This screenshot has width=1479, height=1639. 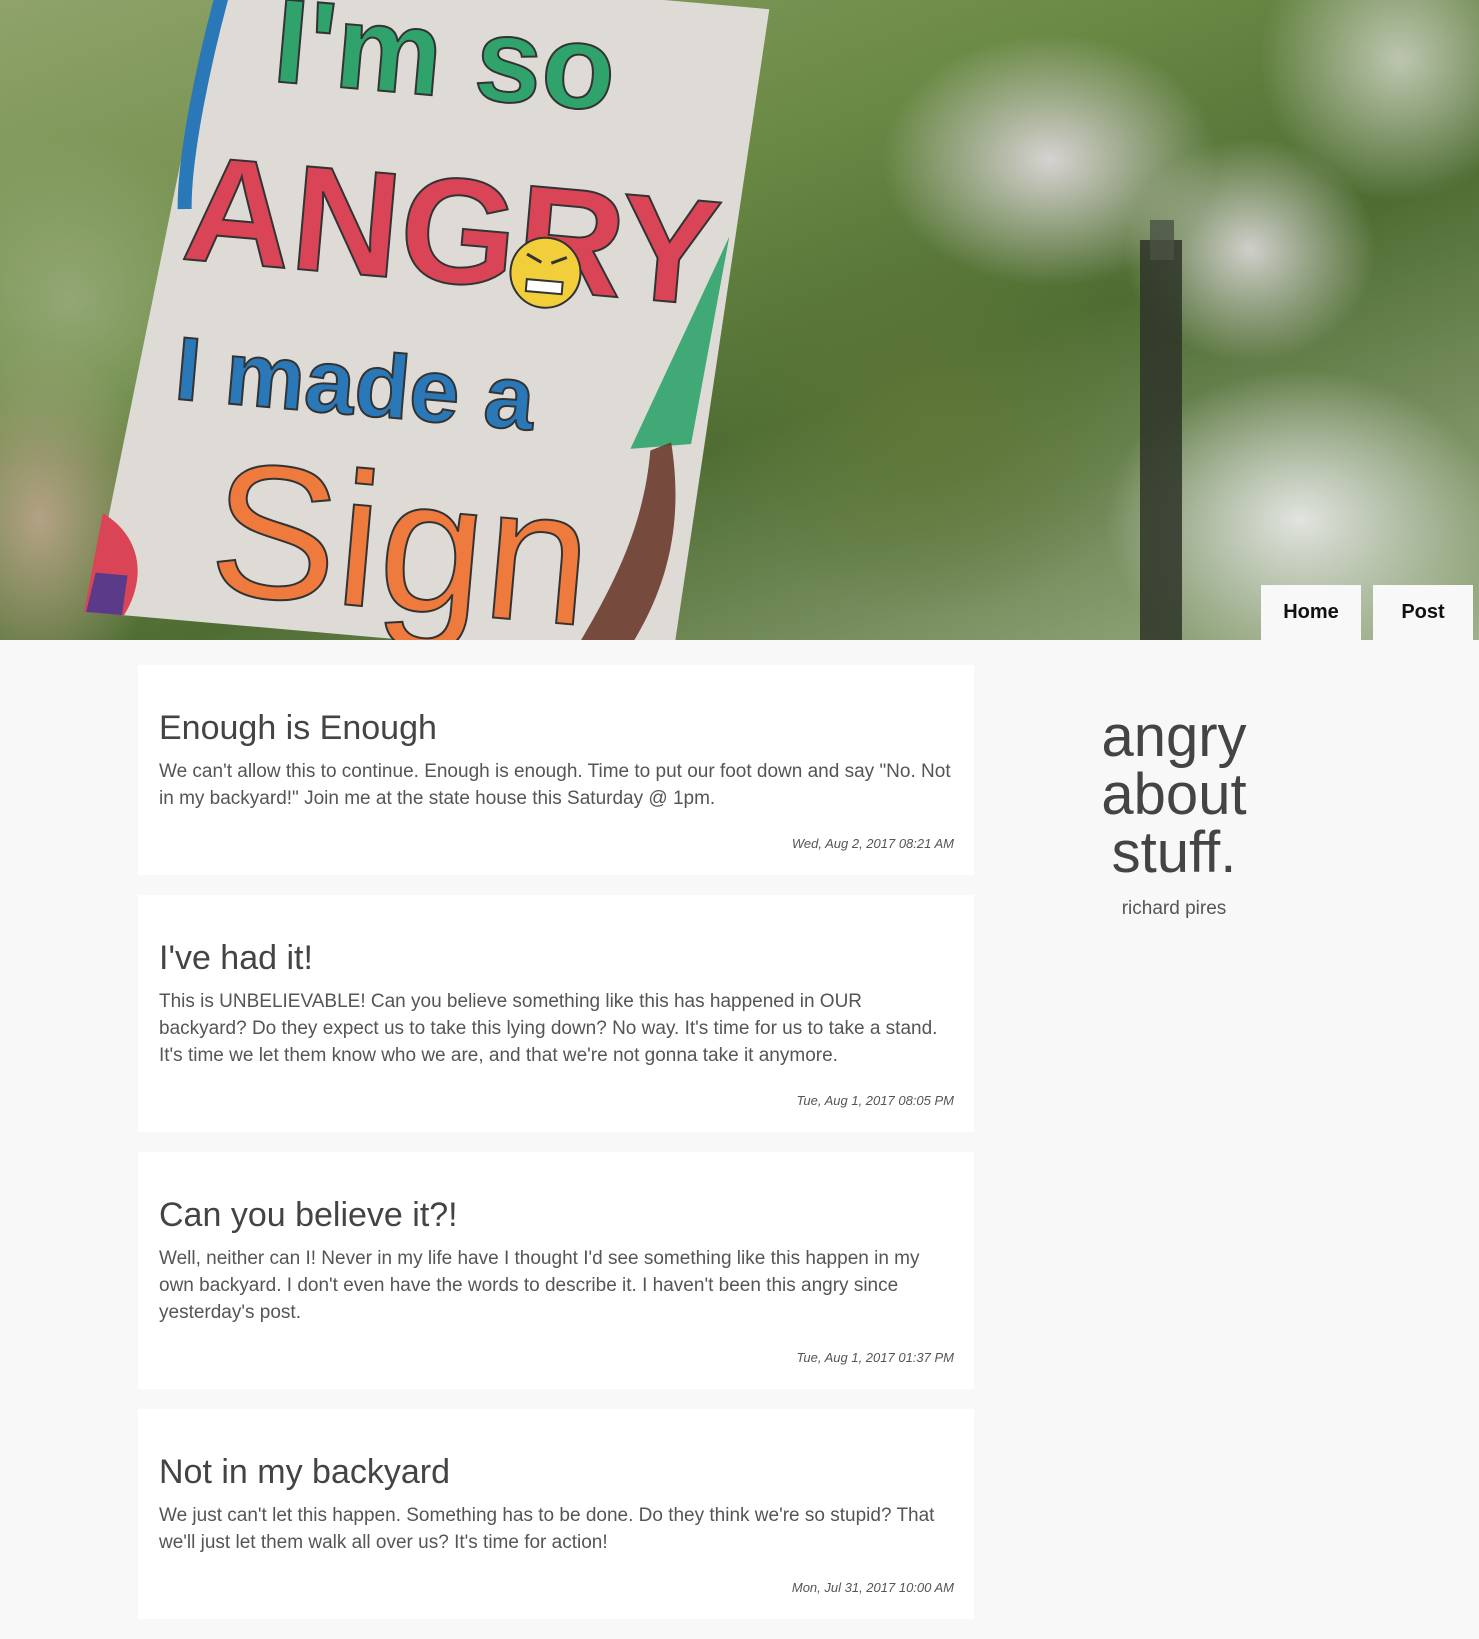 I want to click on sign-line-4: Sign, so click(x=401, y=531).